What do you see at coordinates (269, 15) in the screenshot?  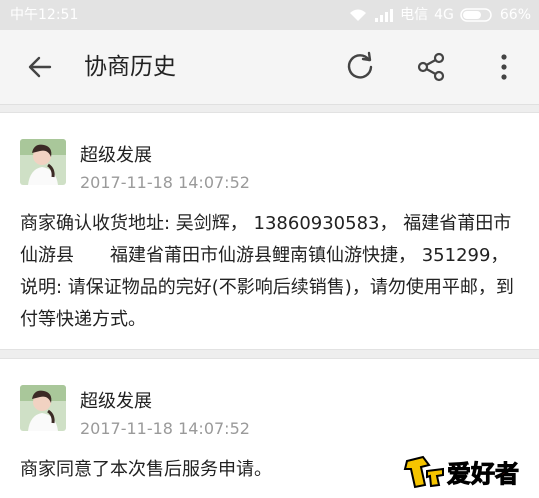 I see `status-bar: 中午12:51 电信 4G 66%` at bounding box center [269, 15].